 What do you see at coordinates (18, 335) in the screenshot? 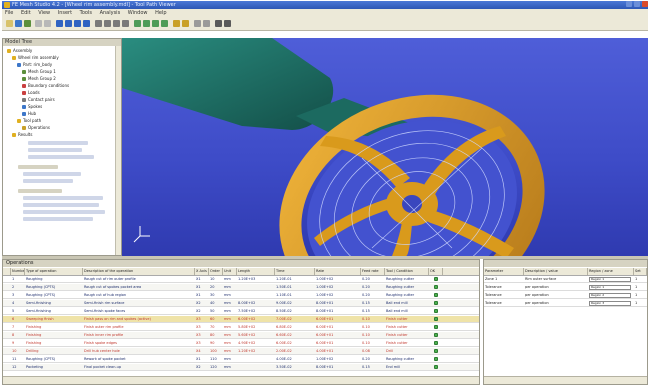
I see `cell-n: 8` at bounding box center [18, 335].